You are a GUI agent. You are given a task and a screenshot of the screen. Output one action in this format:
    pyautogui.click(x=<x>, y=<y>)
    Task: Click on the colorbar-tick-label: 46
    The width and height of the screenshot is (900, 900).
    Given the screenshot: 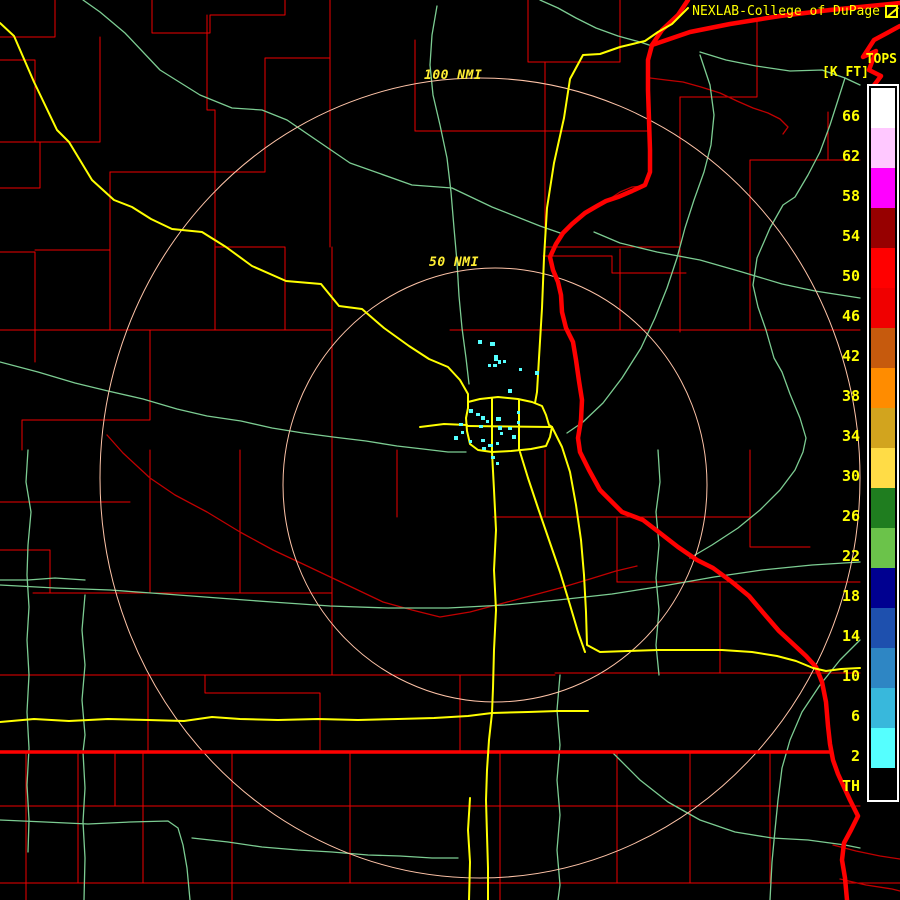 What is the action you would take?
    pyautogui.click(x=851, y=316)
    